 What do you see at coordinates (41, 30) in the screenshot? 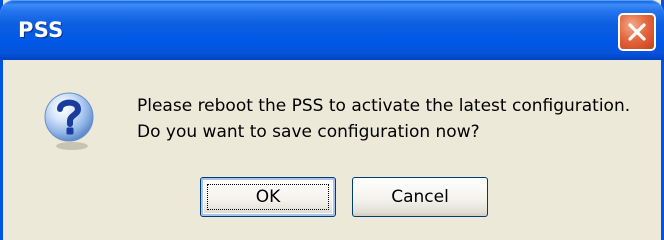
I see `window-title: PSS` at bounding box center [41, 30].